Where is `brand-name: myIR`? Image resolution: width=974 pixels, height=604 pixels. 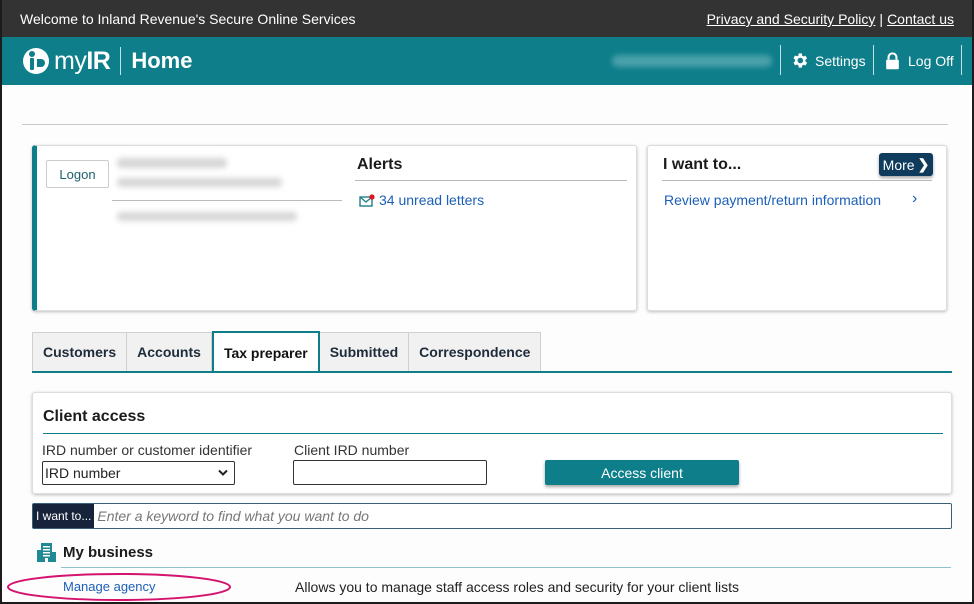
brand-name: myIR is located at coordinates (82, 61).